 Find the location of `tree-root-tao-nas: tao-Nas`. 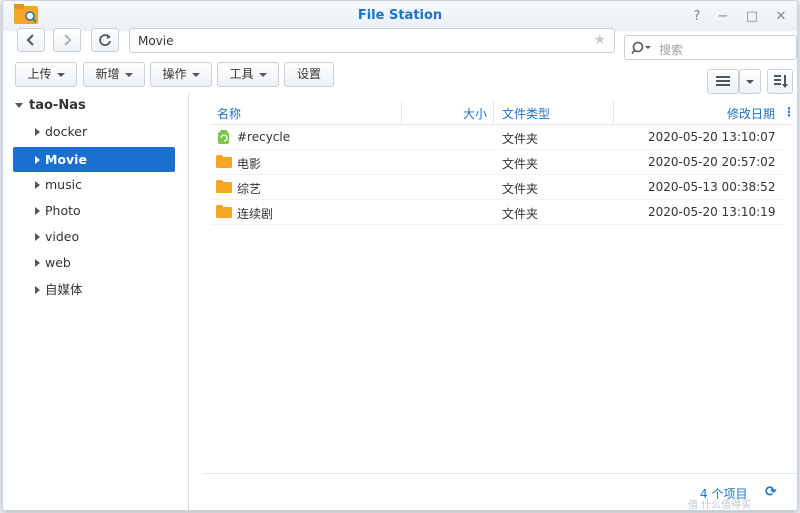

tree-root-tao-nas: tao-Nas is located at coordinates (50, 105).